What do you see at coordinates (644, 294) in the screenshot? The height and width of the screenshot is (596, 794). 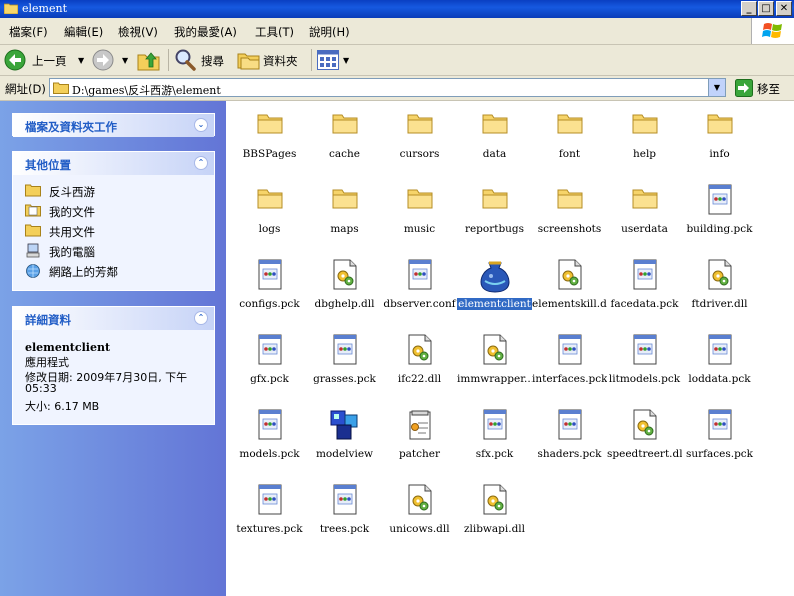 I see `file-item: facedata.pck` at bounding box center [644, 294].